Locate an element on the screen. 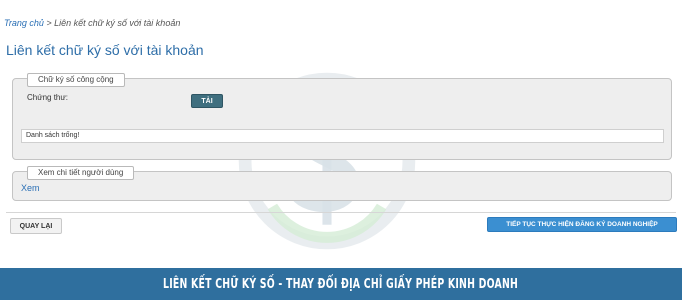 The image size is (682, 300). view-user-details-link: Xem is located at coordinates (30, 188).